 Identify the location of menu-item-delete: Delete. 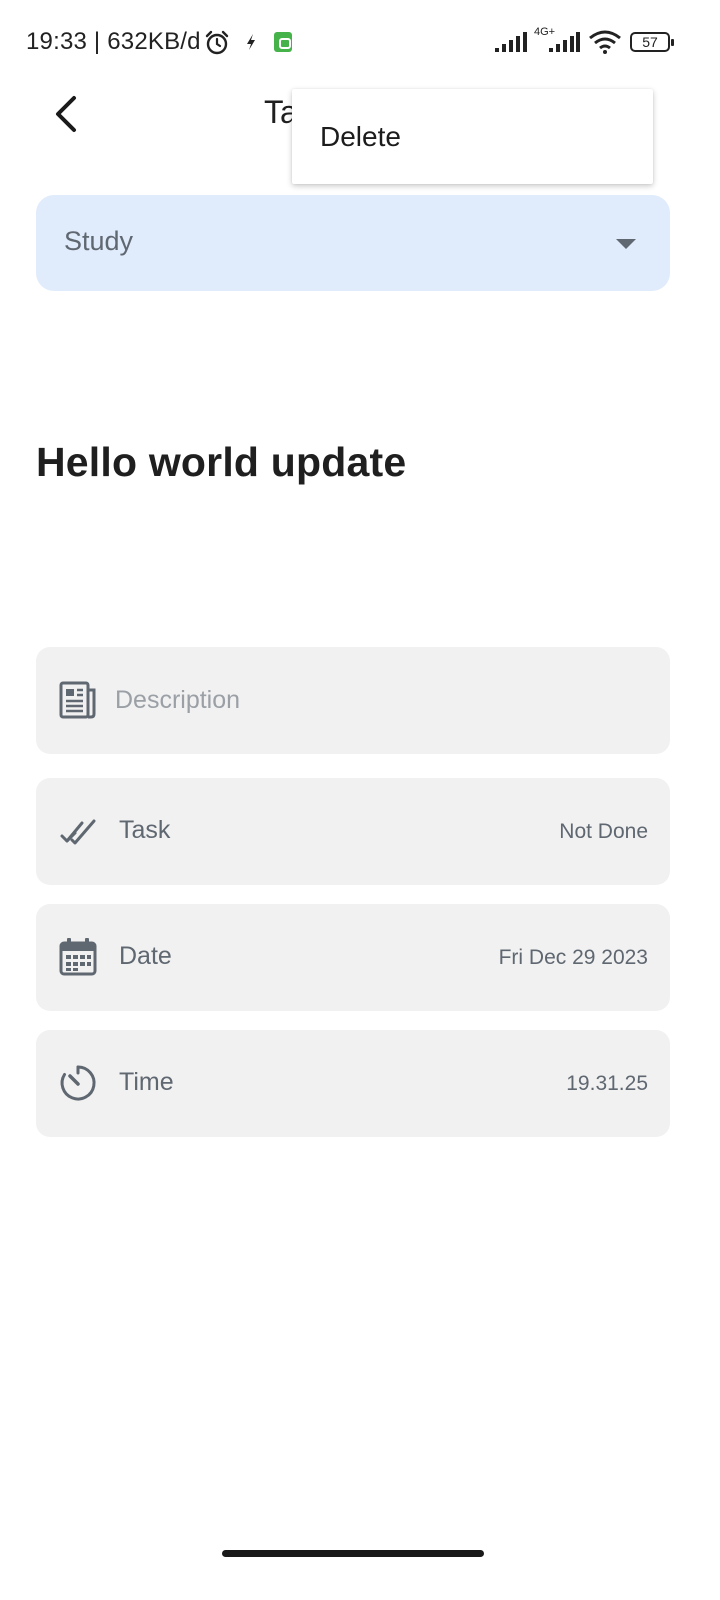
(472, 136).